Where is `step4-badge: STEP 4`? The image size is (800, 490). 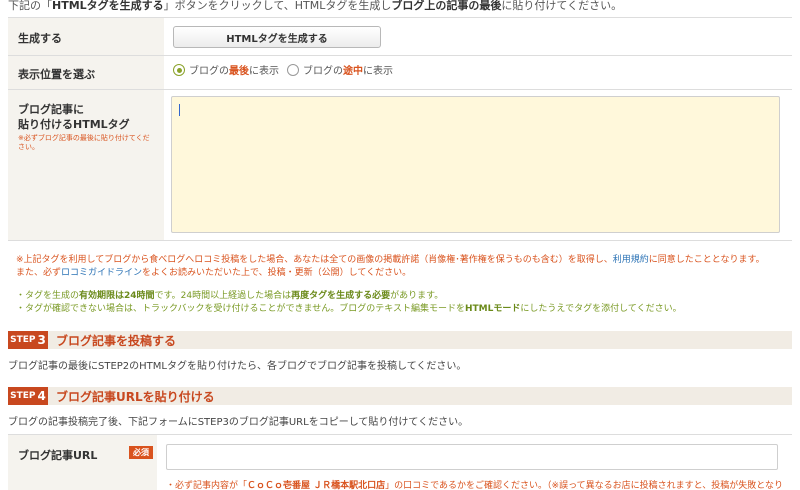 step4-badge: STEP 4 is located at coordinates (28, 396).